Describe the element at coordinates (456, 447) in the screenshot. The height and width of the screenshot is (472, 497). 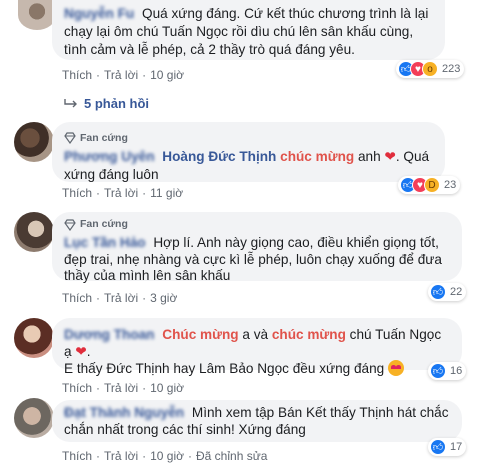
I see `reaction-count: 17` at that location.